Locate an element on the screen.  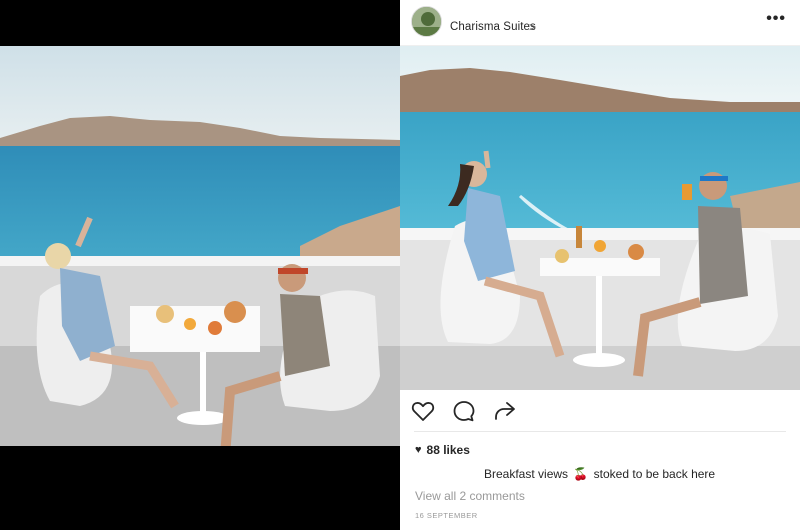
divider is located at coordinates (600, 431).